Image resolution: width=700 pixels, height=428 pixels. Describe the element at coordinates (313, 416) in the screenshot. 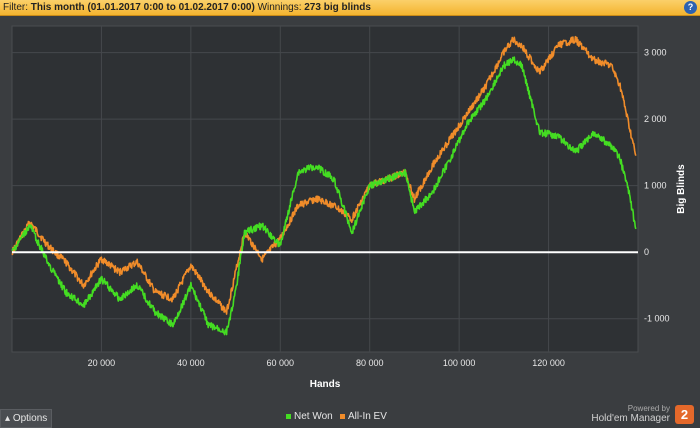

I see `legend-label: Net Won` at that location.